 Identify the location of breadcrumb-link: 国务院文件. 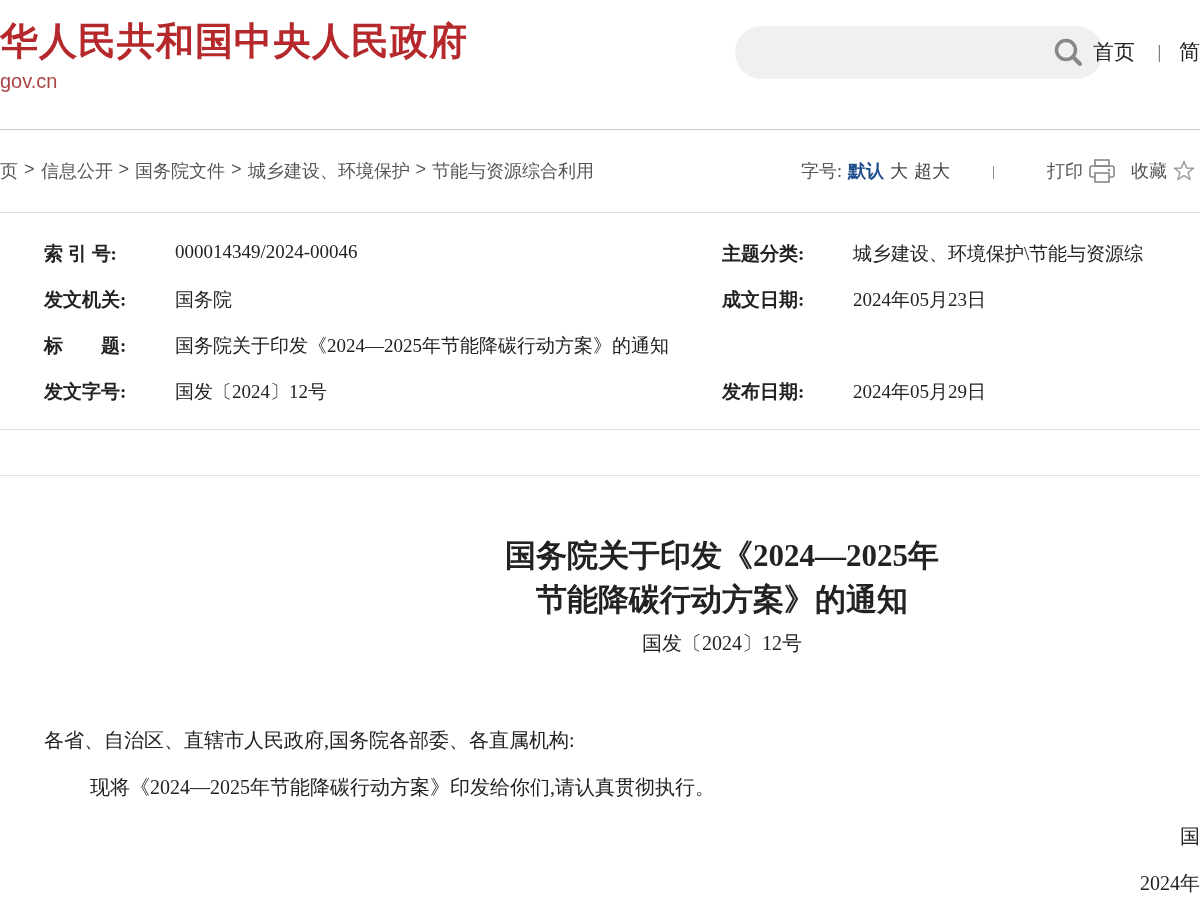
(180, 171).